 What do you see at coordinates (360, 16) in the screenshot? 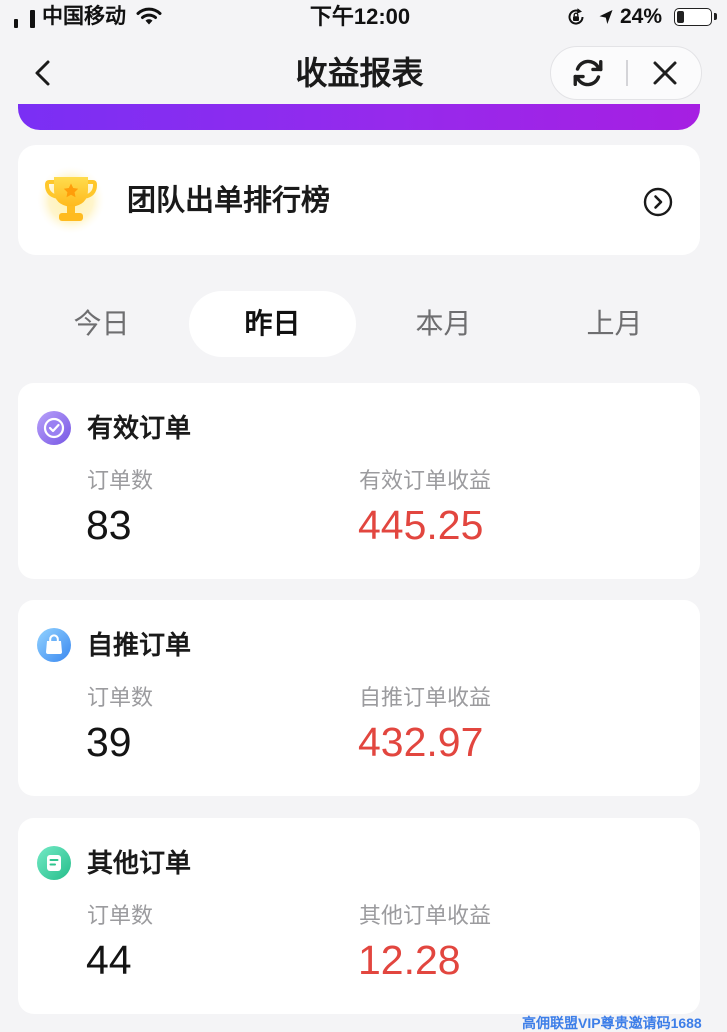
I see `status-time: 下午12:00` at bounding box center [360, 16].